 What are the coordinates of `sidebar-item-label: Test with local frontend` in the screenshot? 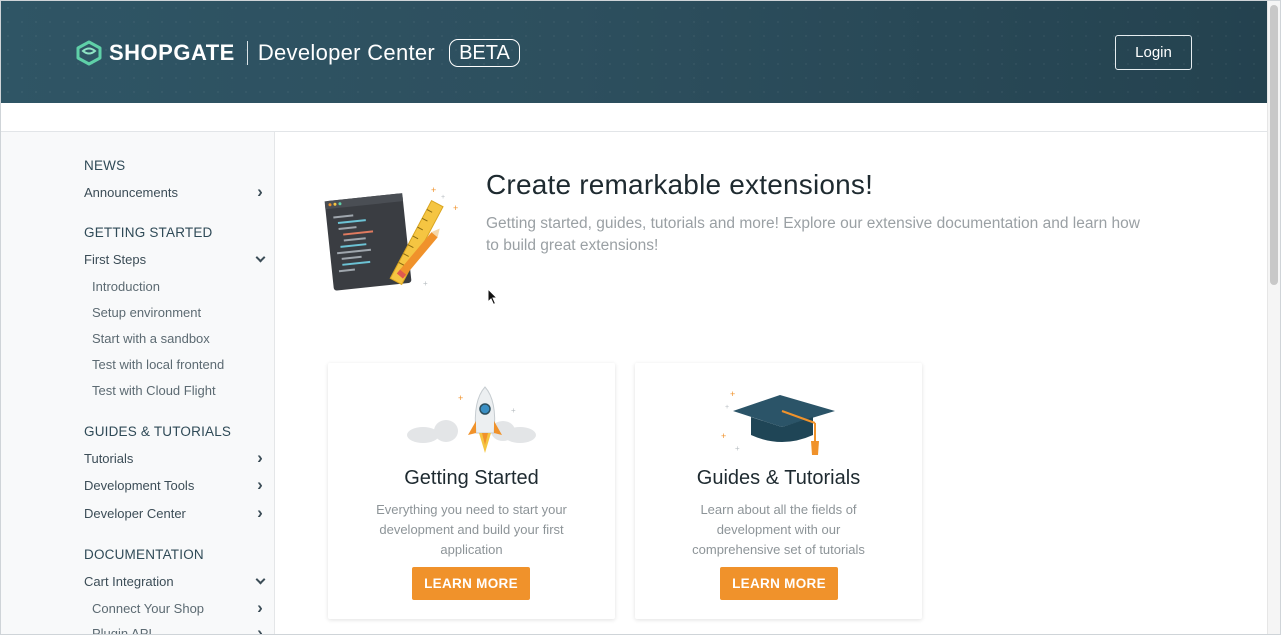 It's located at (158, 364).